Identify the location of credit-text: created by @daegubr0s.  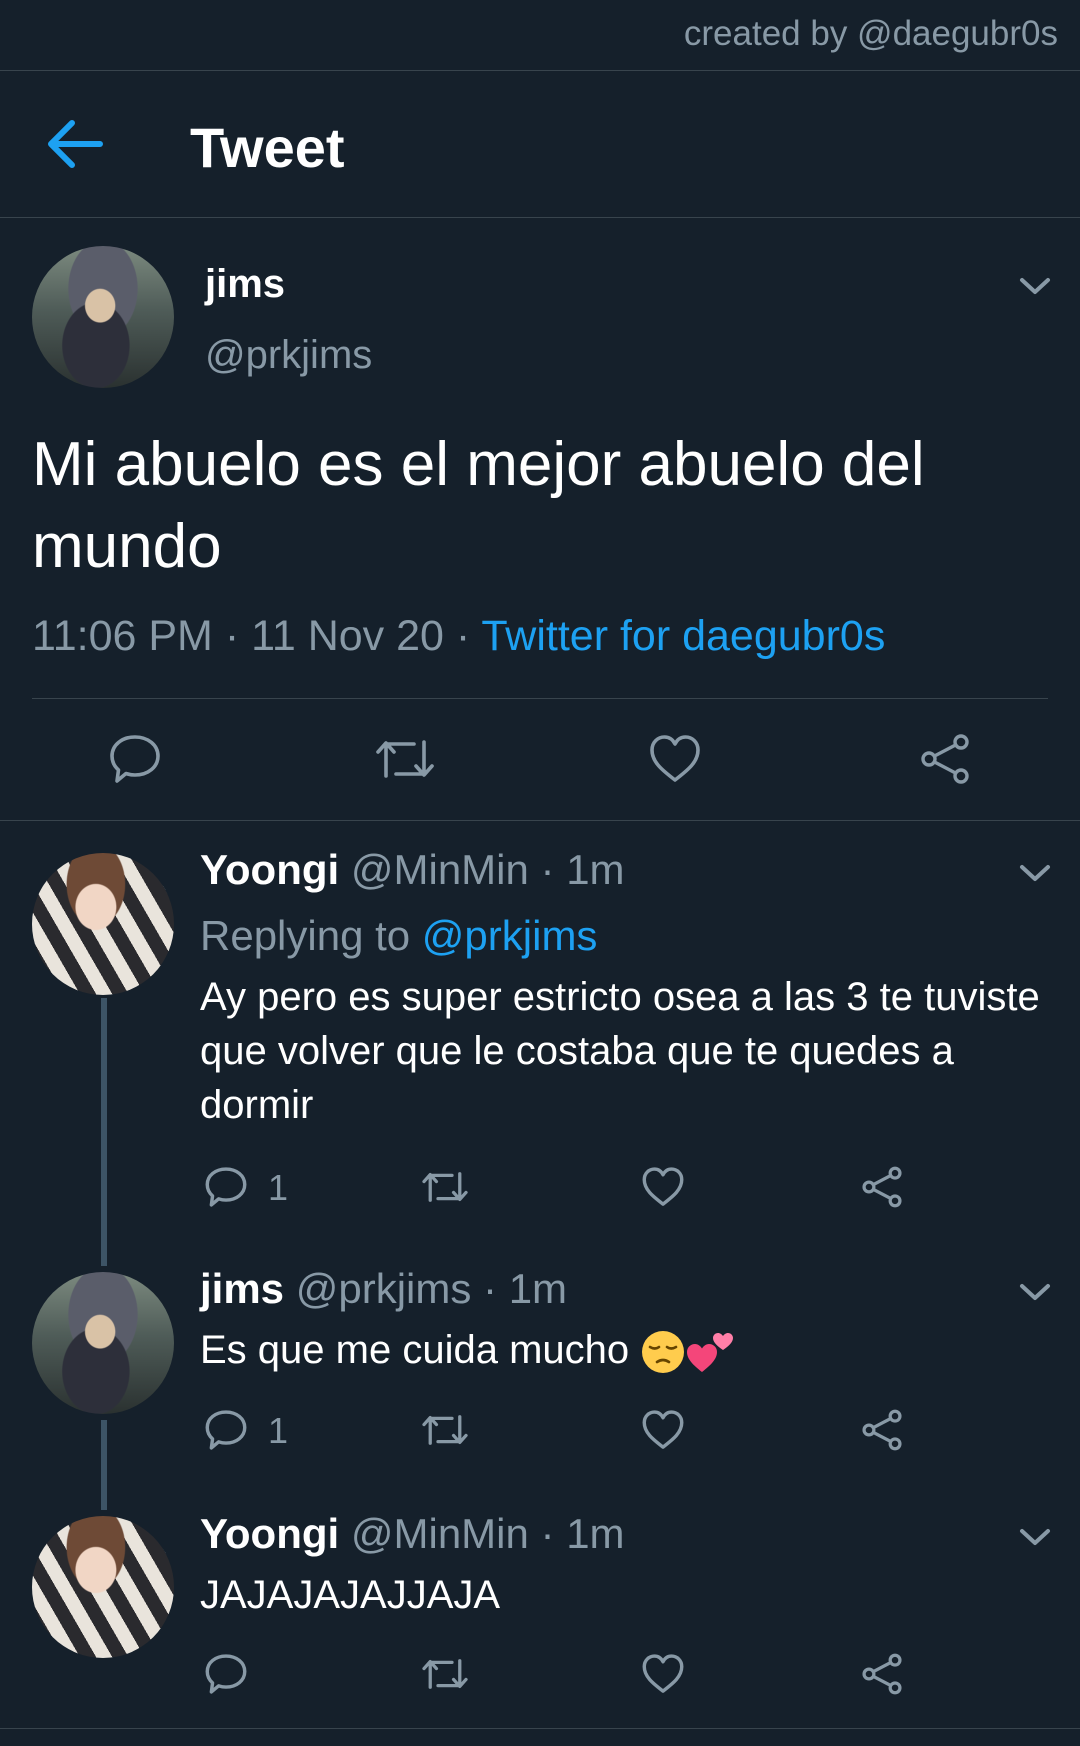
(870, 33).